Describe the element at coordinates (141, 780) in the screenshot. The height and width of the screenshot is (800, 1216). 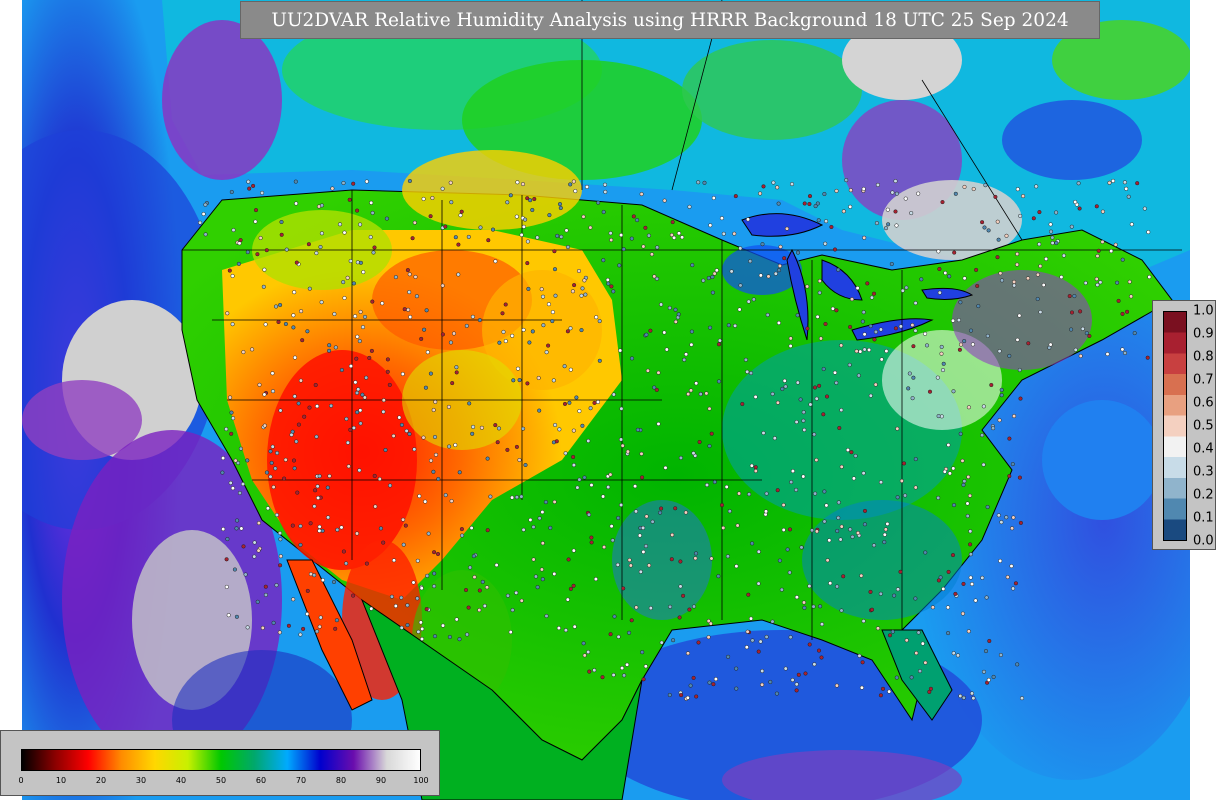
I see `rh-tick-label: 30` at that location.